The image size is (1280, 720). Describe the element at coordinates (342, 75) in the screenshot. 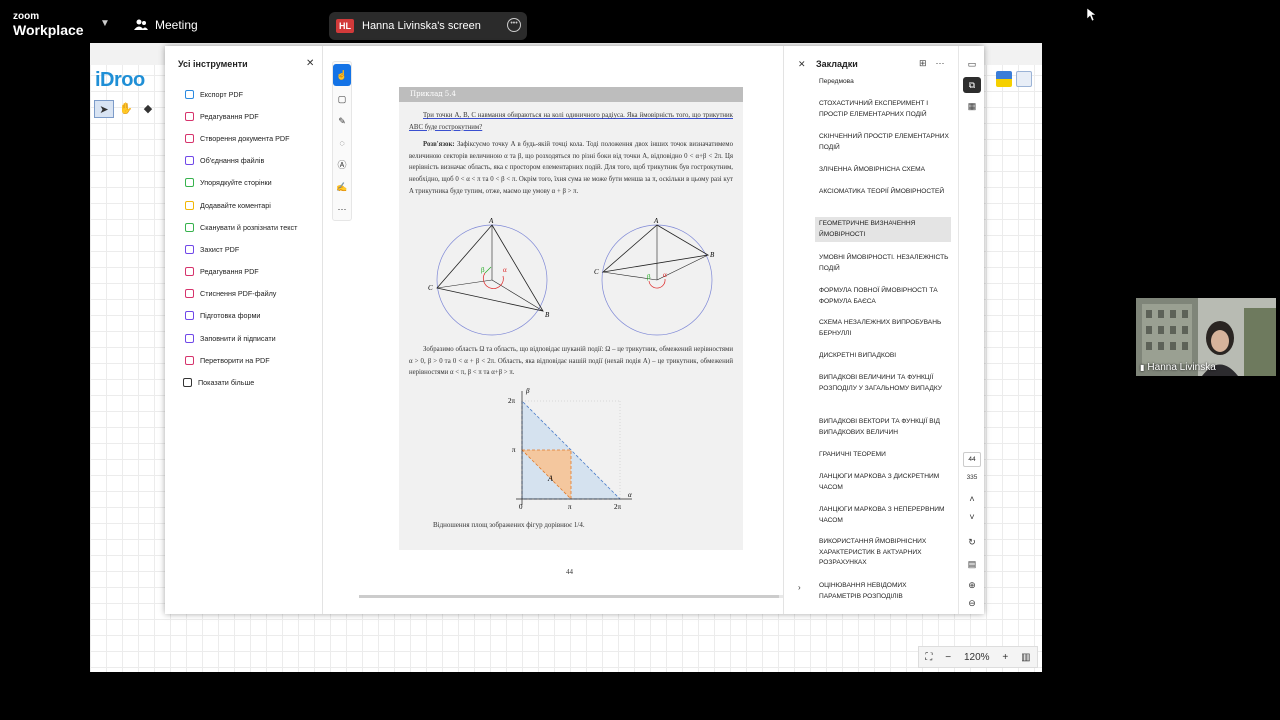

I see `hand-select-icon: ☝` at that location.